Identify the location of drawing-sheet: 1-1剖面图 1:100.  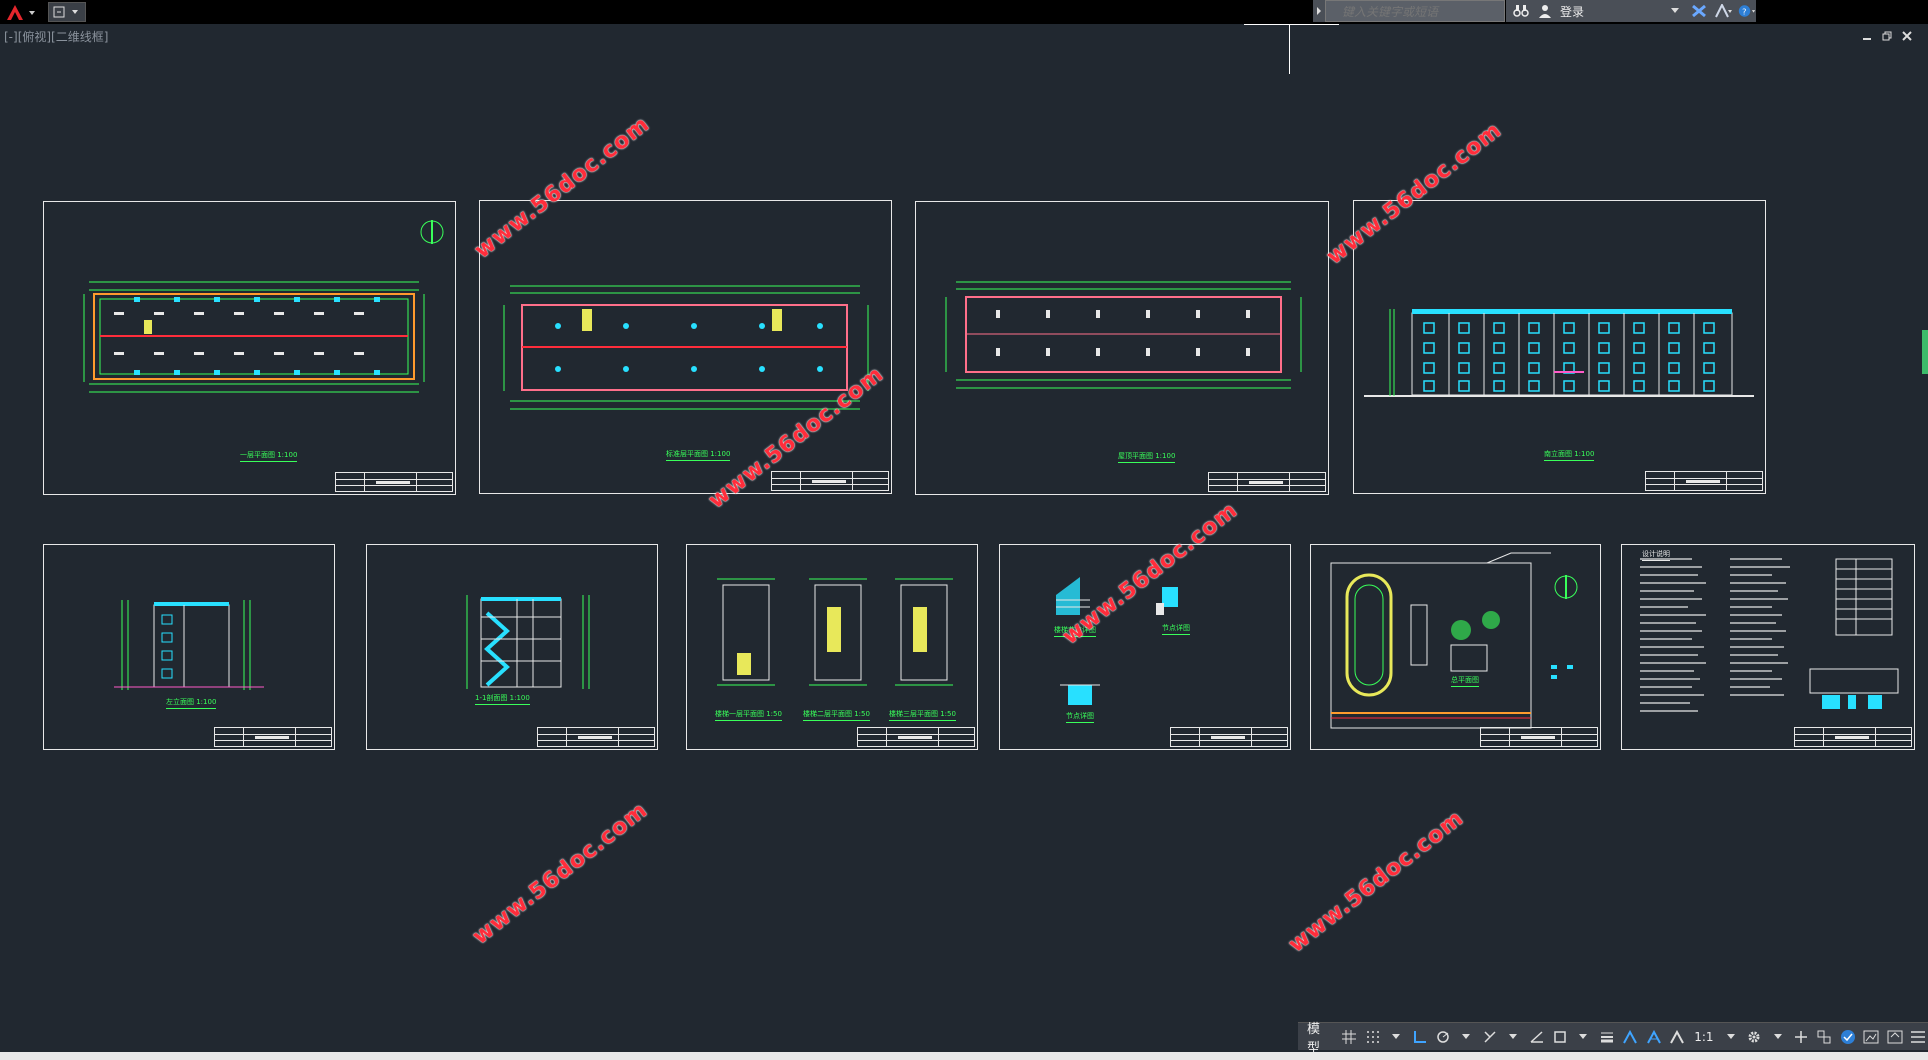
(512, 647).